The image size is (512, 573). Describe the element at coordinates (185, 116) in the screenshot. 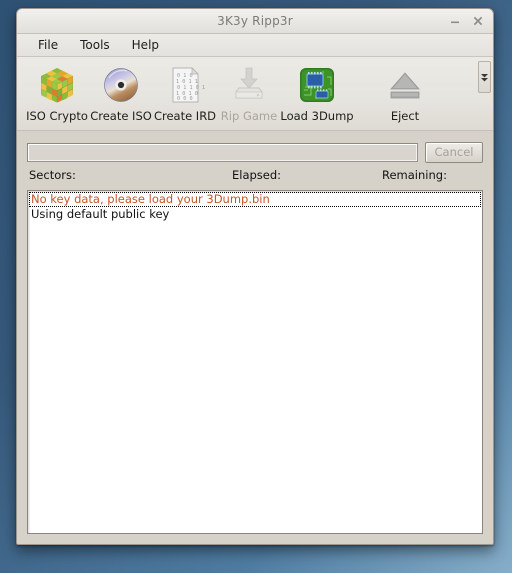

I see `toolbar-label-create-ird: Create IRD` at that location.